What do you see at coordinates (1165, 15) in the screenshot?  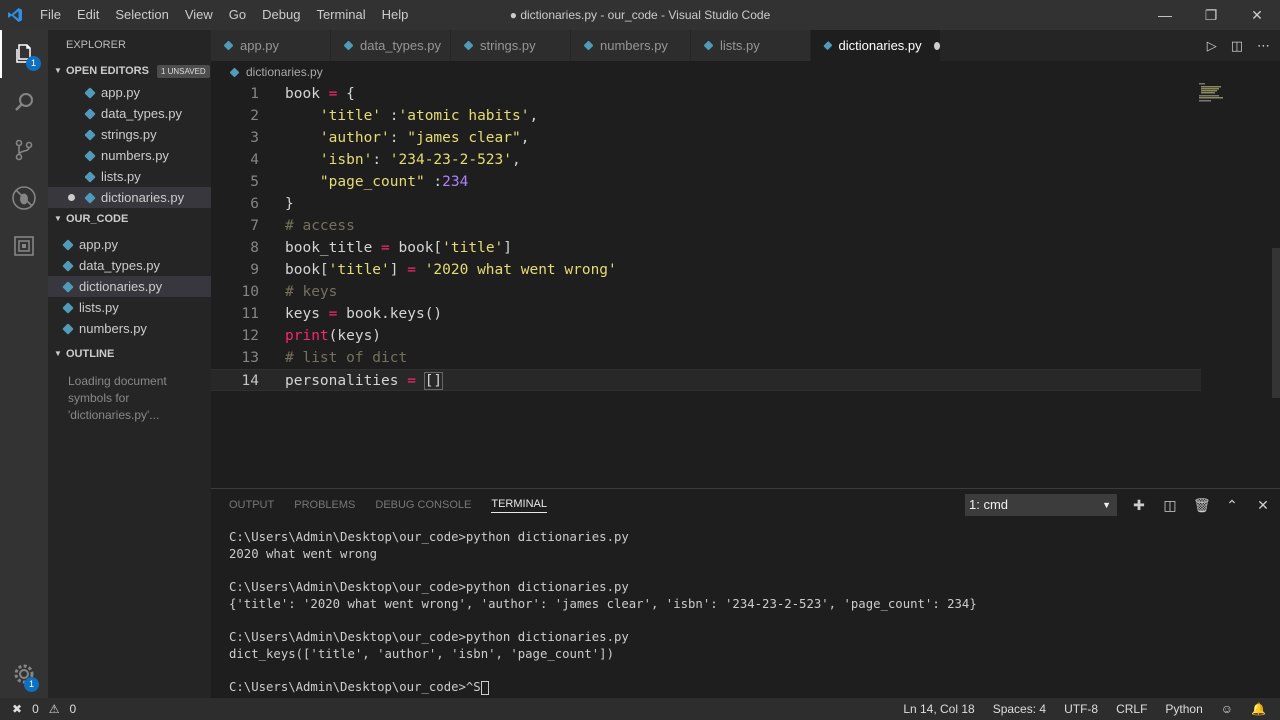 I see `minimize-icon: —` at bounding box center [1165, 15].